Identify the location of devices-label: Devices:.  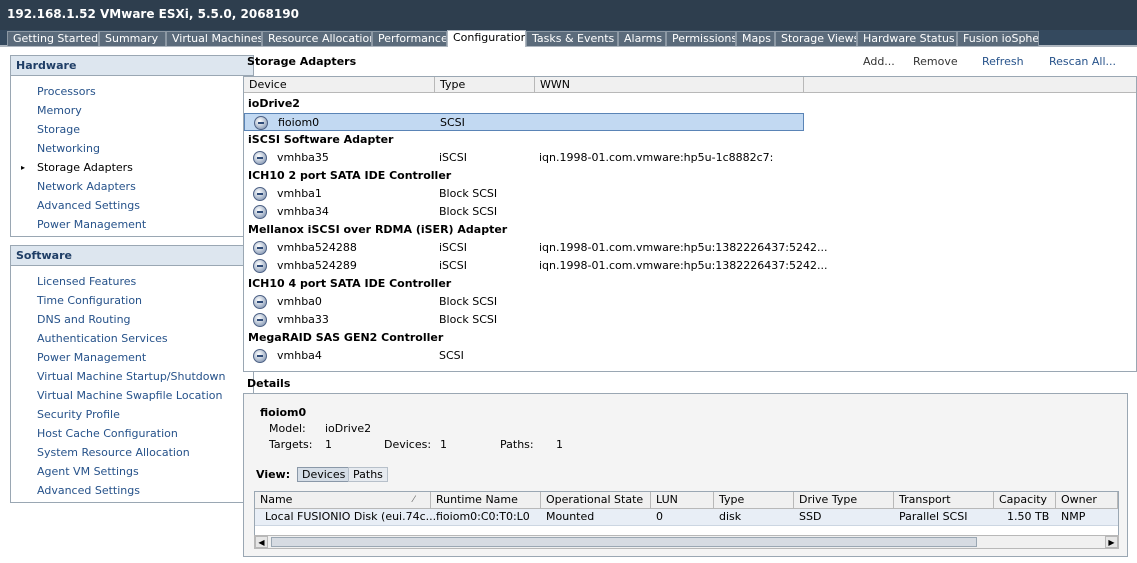
(408, 444).